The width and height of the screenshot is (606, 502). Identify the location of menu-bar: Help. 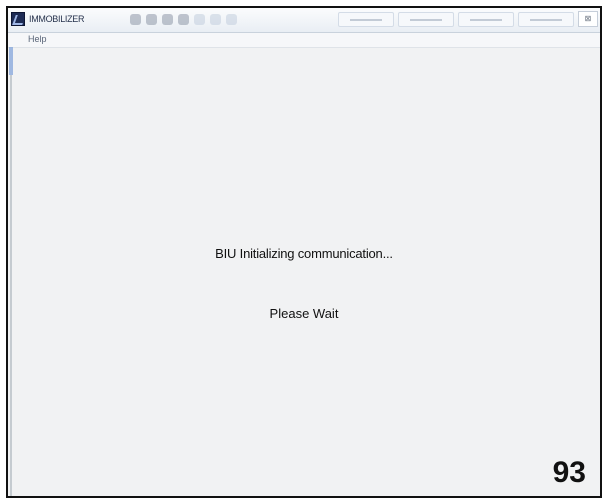
(304, 40).